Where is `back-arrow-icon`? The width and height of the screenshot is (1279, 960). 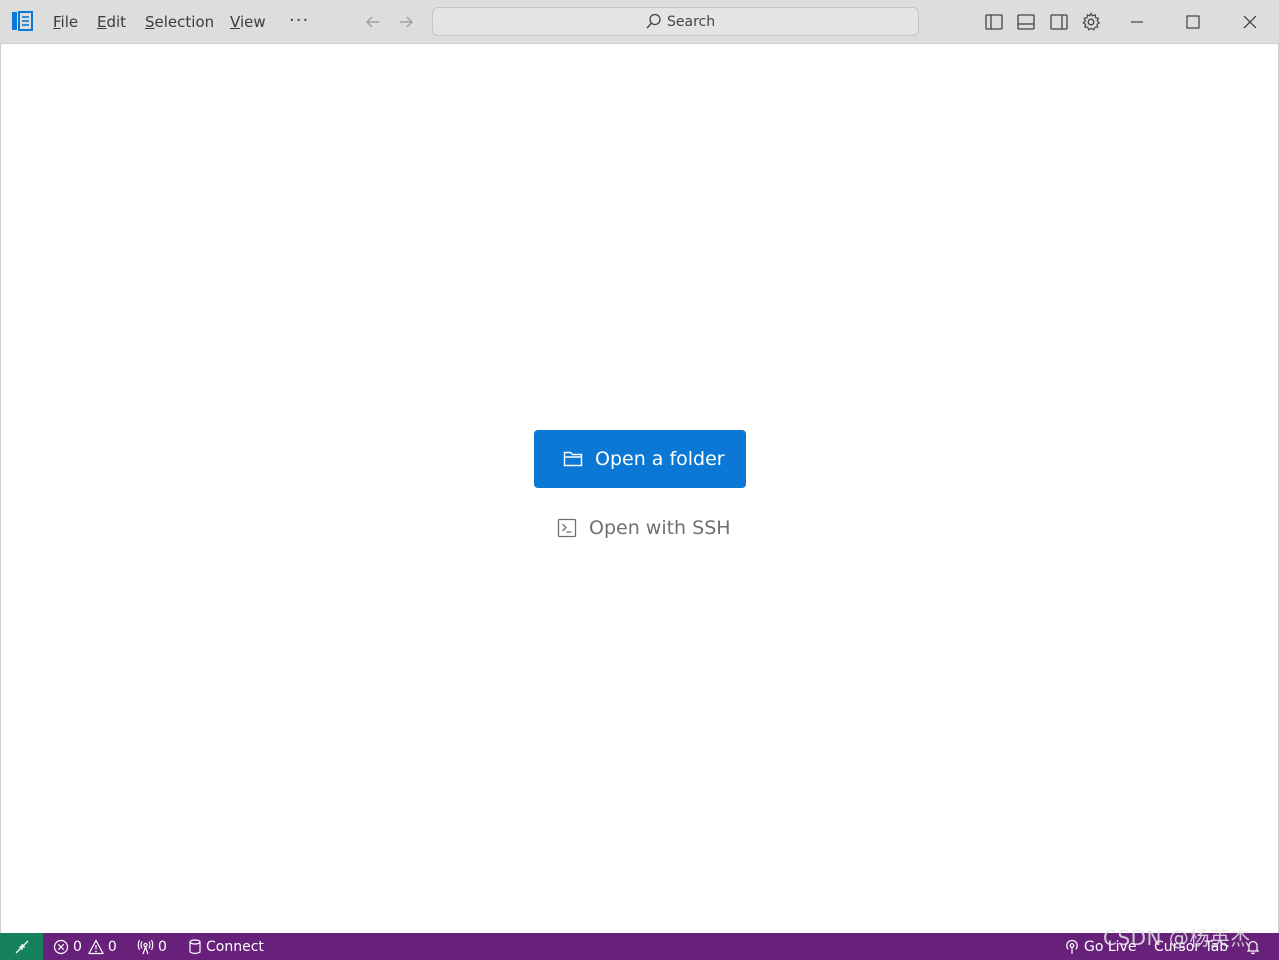 back-arrow-icon is located at coordinates (373, 22).